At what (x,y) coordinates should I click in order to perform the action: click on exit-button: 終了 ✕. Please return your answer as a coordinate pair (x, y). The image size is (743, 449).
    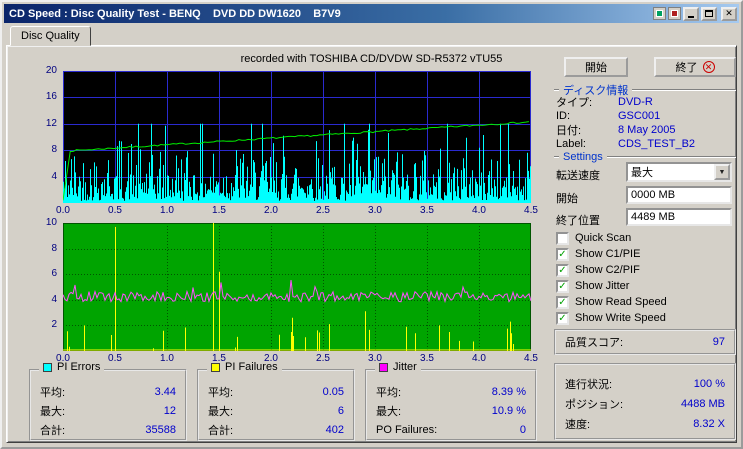
    Looking at the image, I should click on (695, 67).